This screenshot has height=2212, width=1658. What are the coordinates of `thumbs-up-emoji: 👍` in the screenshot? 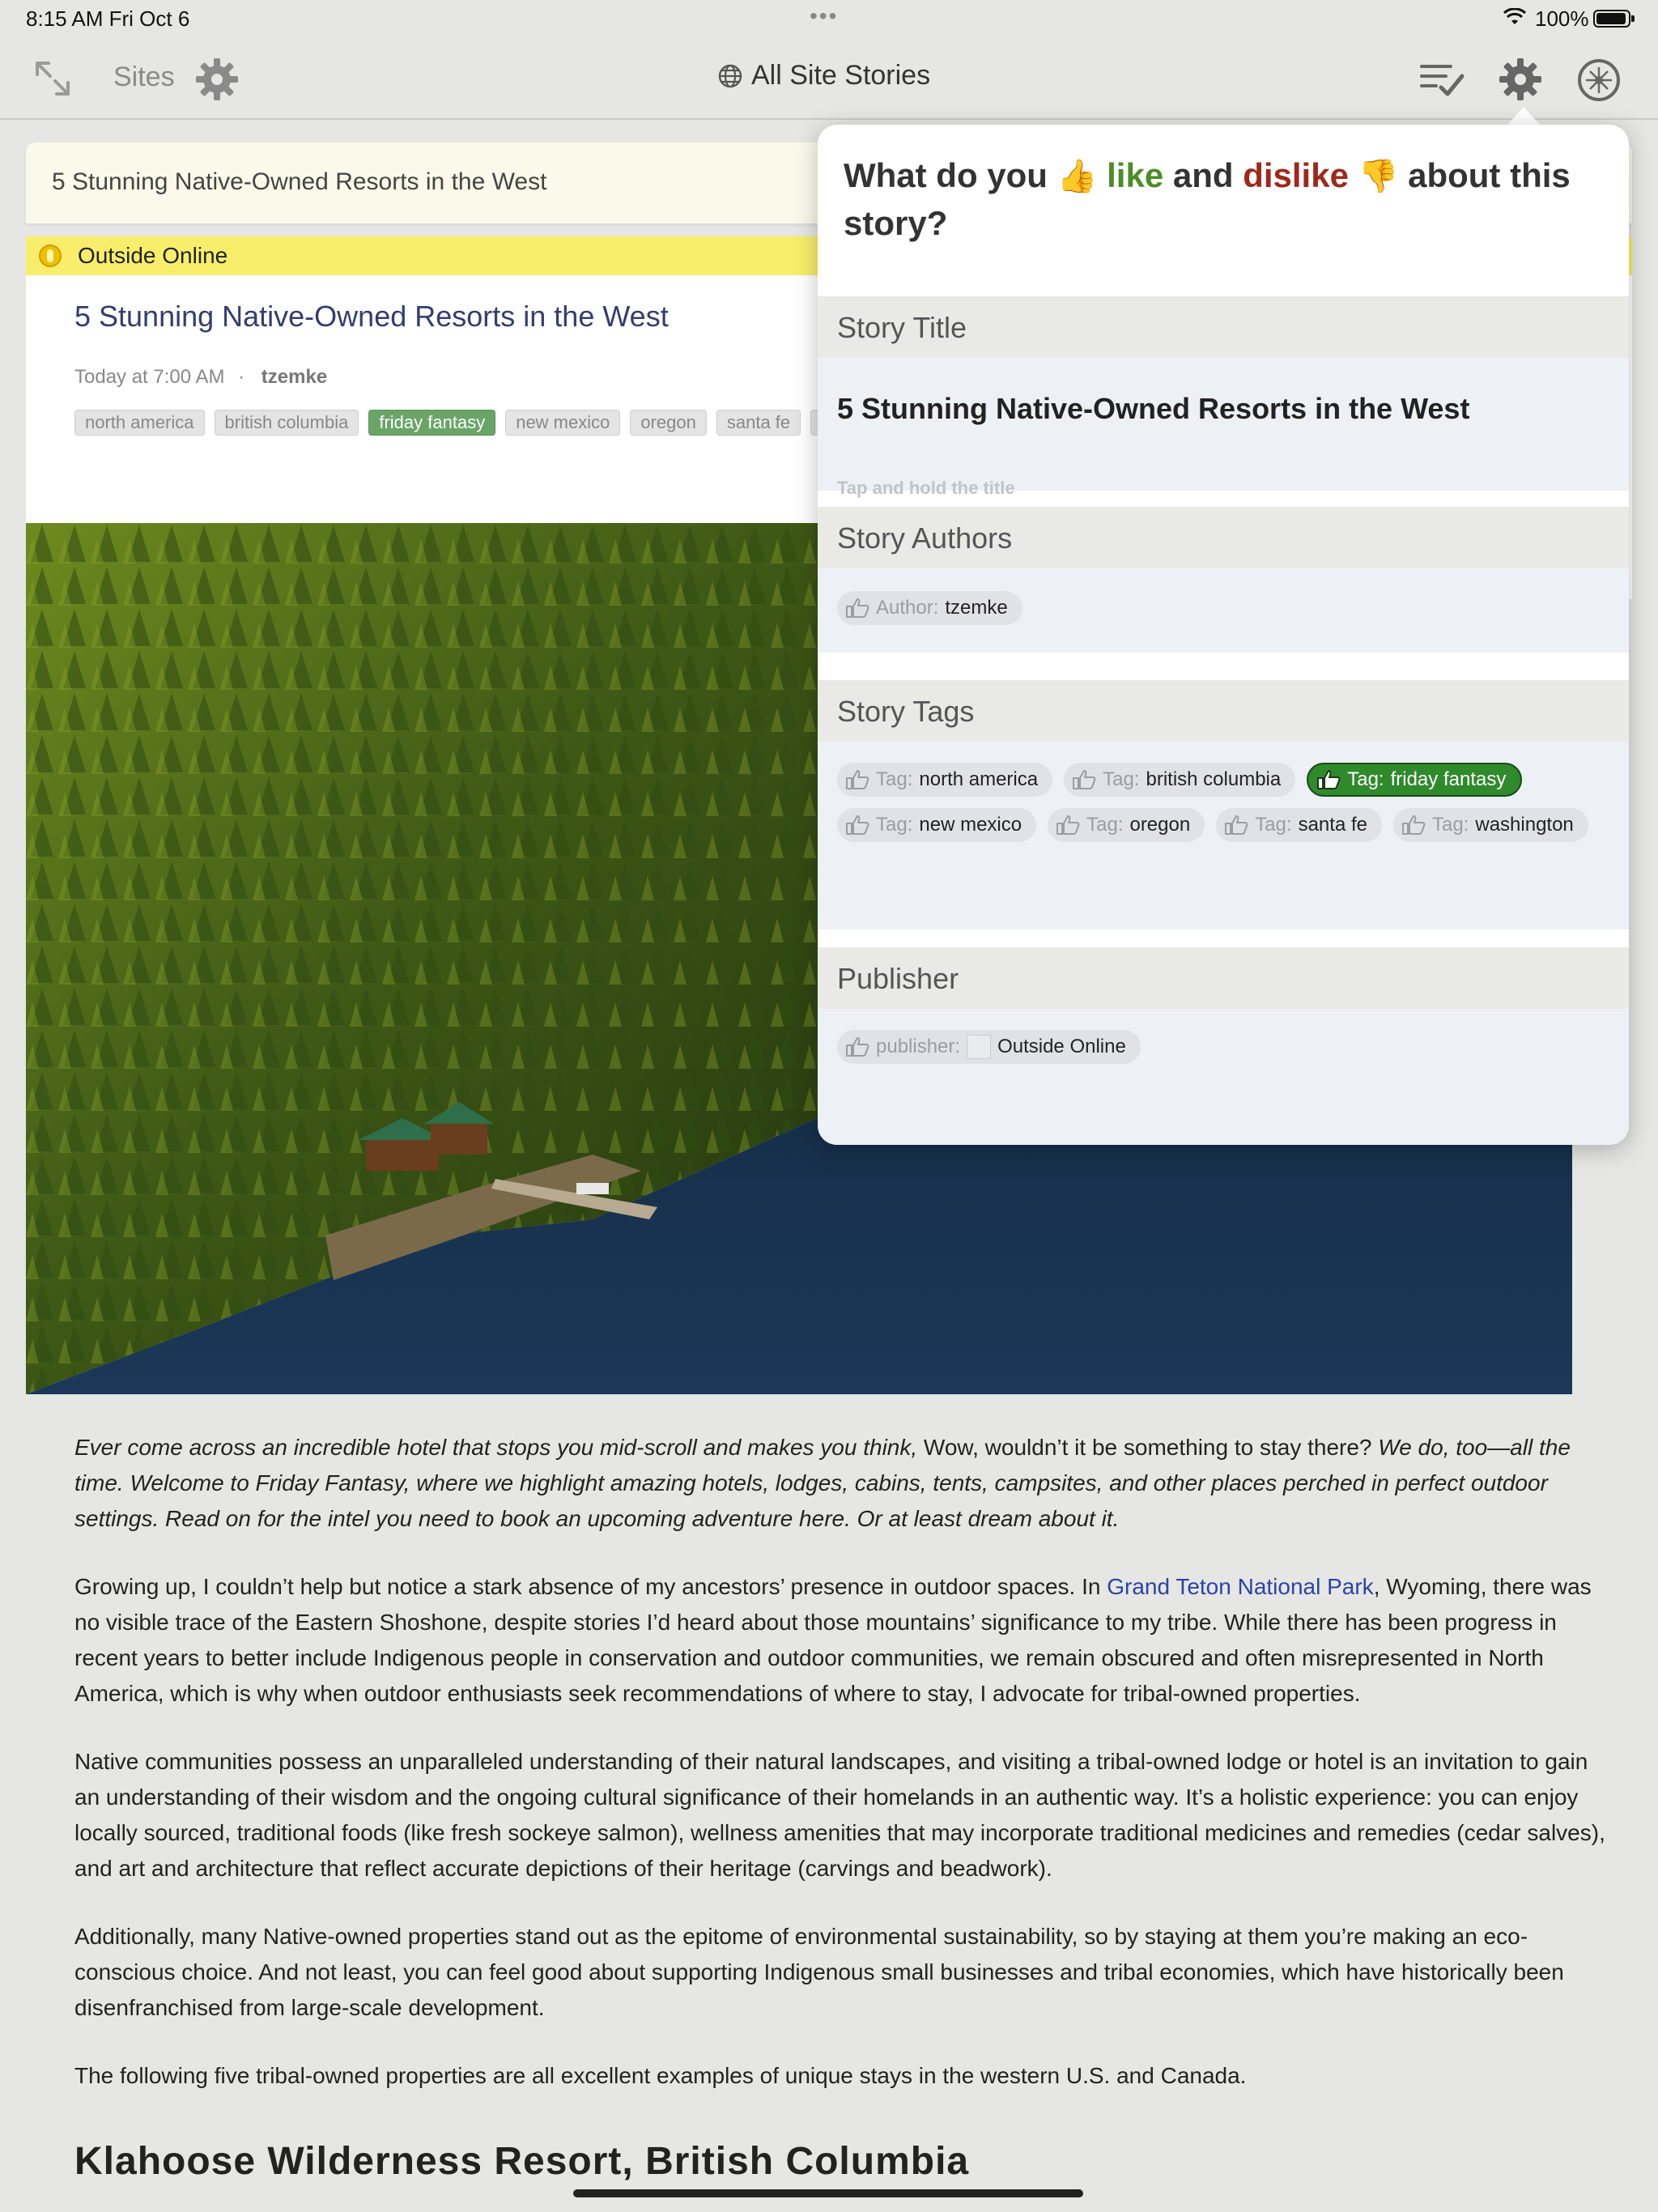 It's located at (1077, 177).